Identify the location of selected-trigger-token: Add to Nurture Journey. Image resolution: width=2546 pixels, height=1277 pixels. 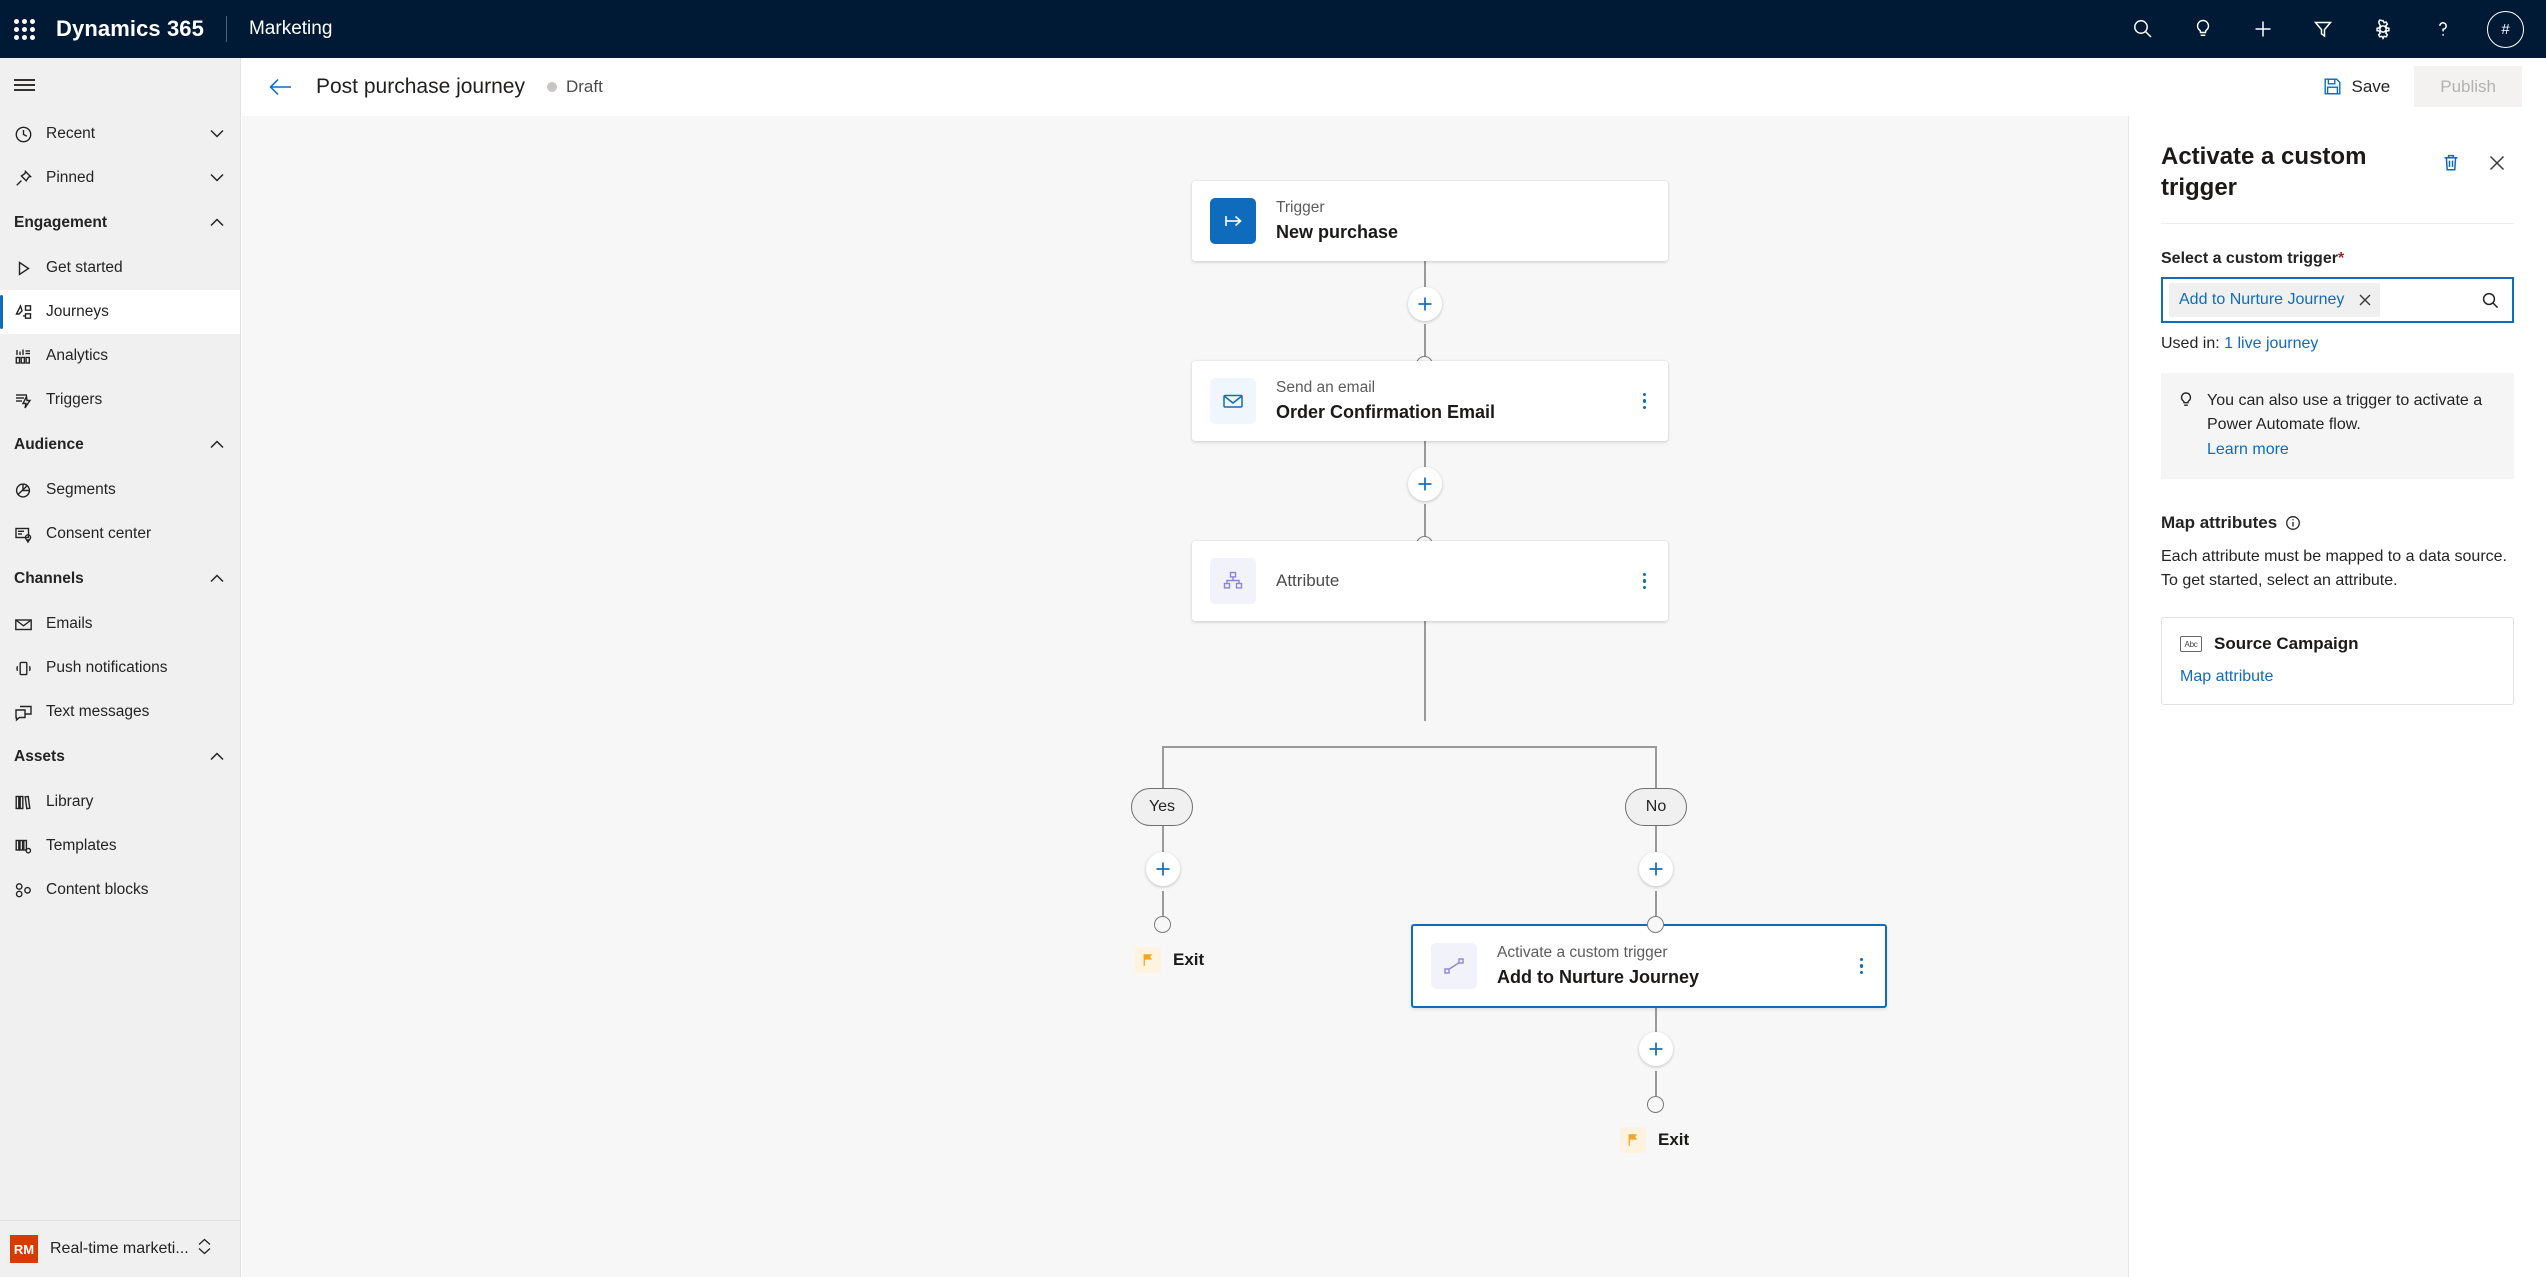
(2275, 300).